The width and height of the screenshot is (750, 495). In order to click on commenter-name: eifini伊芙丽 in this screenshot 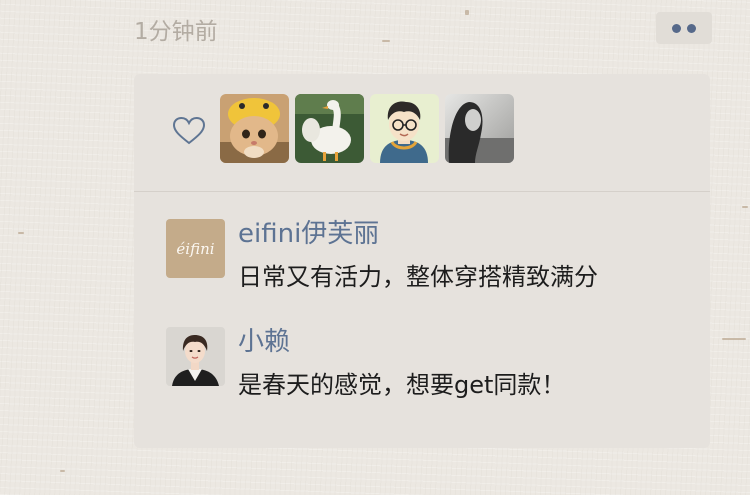, I will do `click(308, 231)`.